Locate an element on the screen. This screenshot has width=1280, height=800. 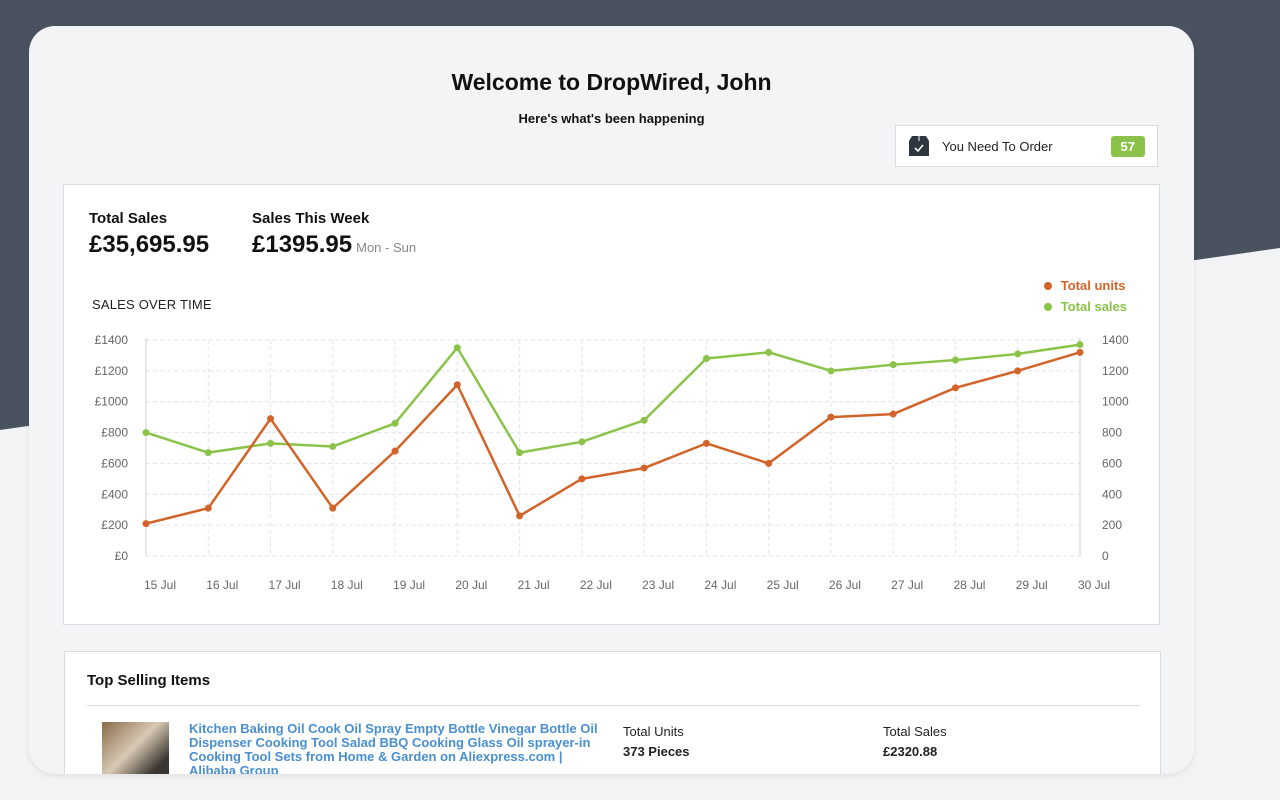
x-tick-label: 29 Jul is located at coordinates (1032, 585).